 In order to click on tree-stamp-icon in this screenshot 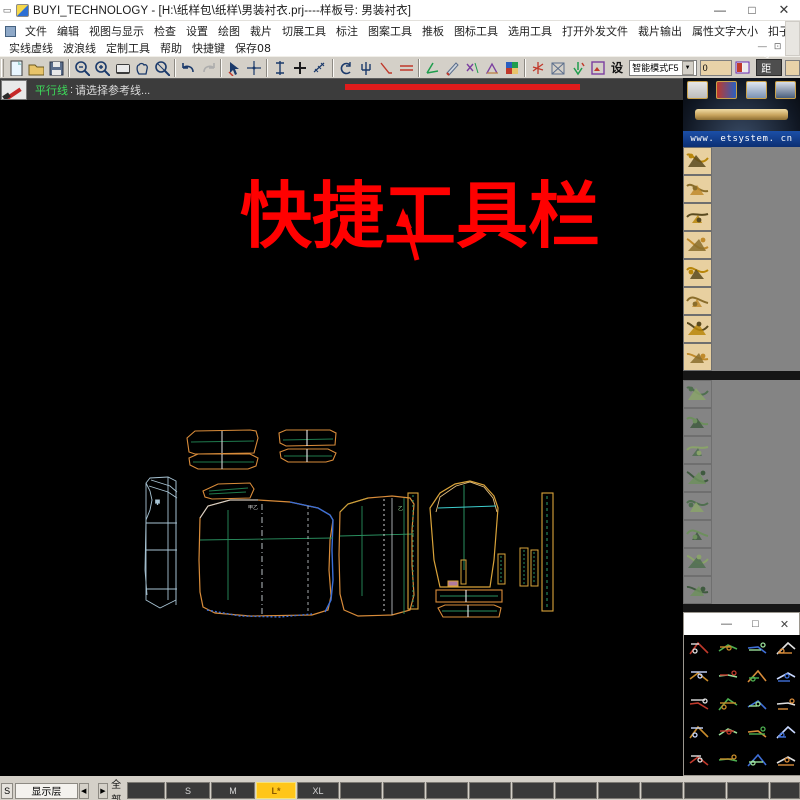, I will do `click(697, 506)`.